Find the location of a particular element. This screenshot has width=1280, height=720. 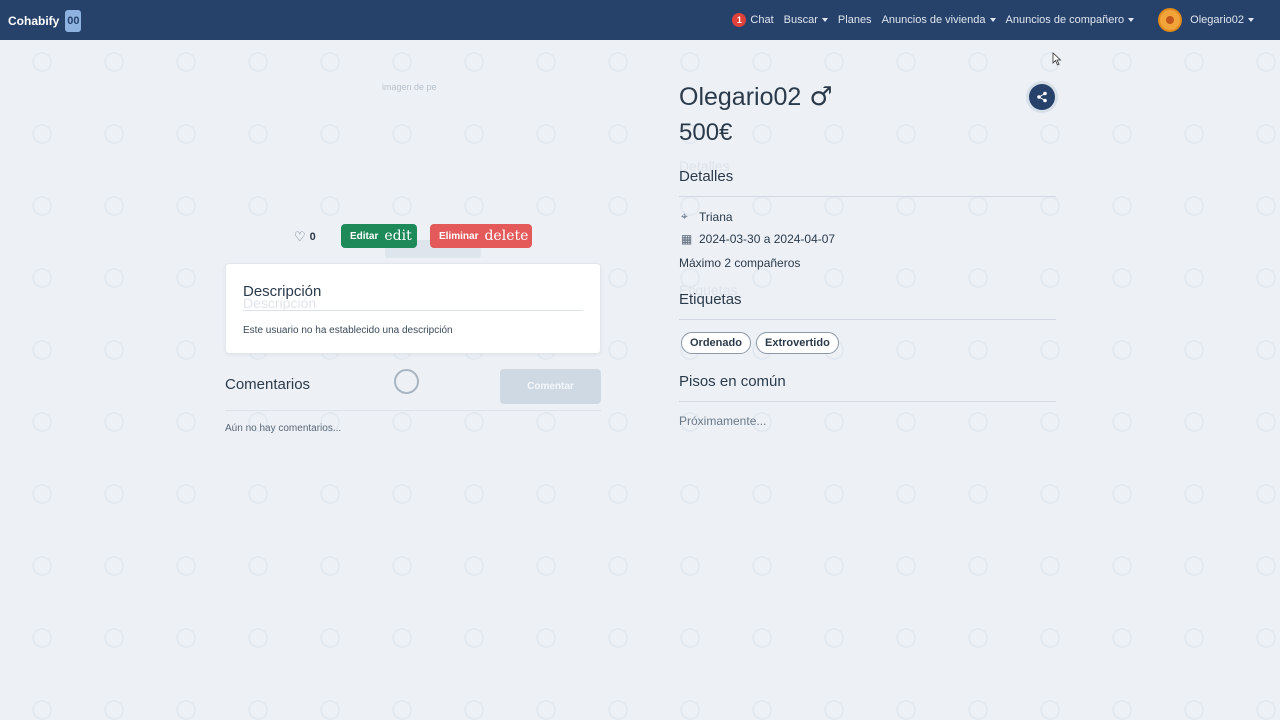

chat-badge: 1 is located at coordinates (739, 20).